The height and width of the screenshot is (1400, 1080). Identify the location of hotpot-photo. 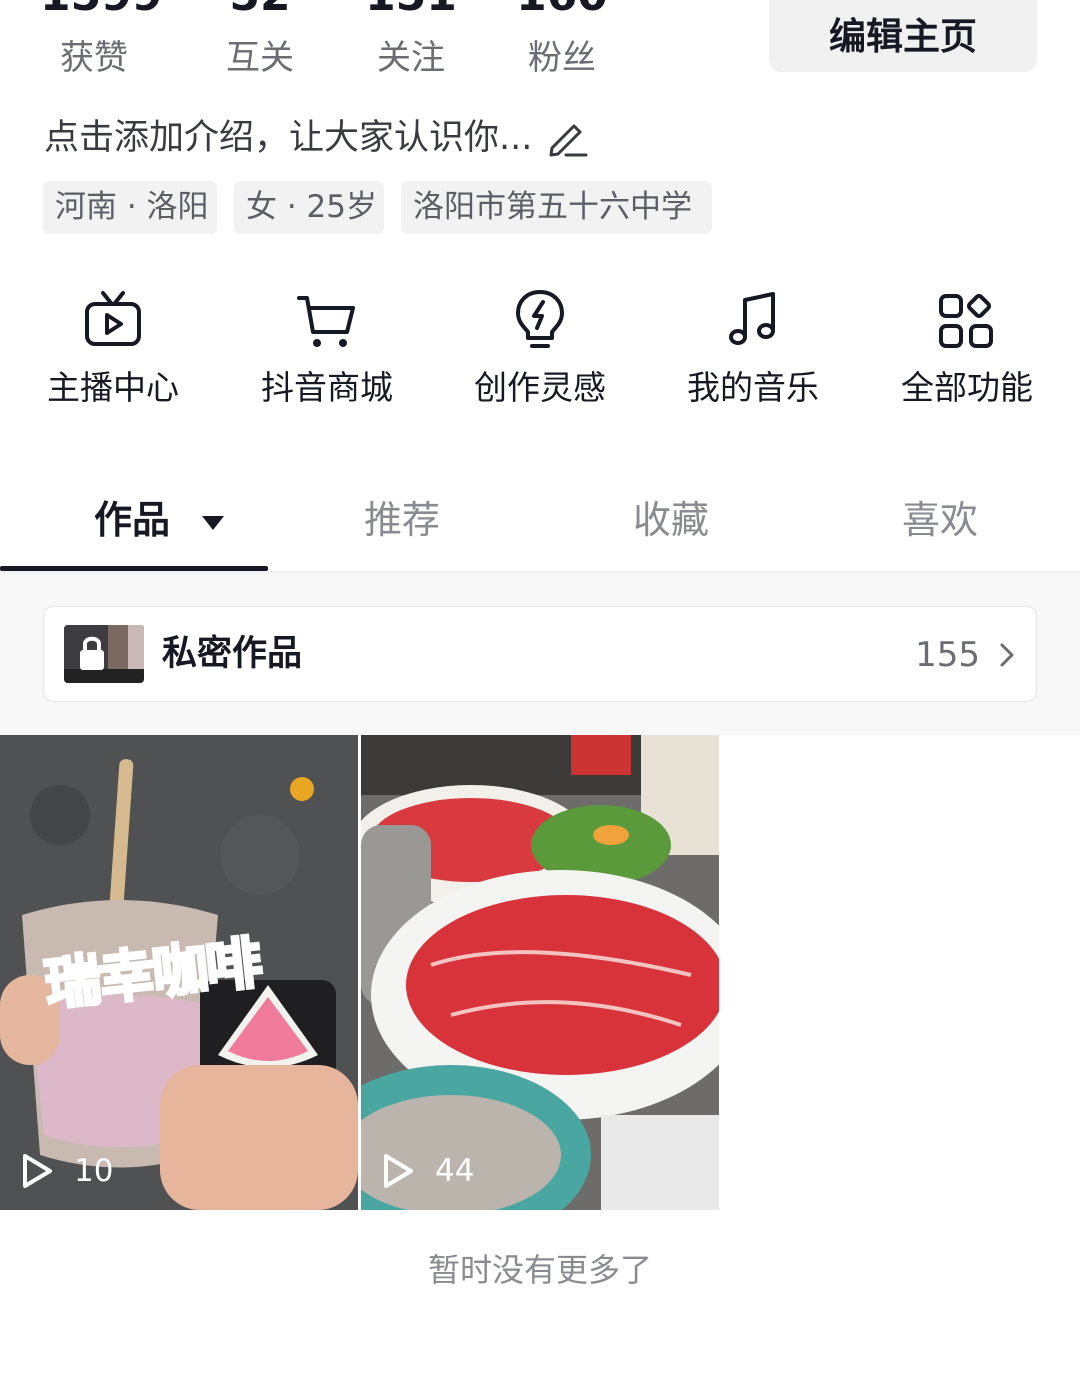
(540, 972).